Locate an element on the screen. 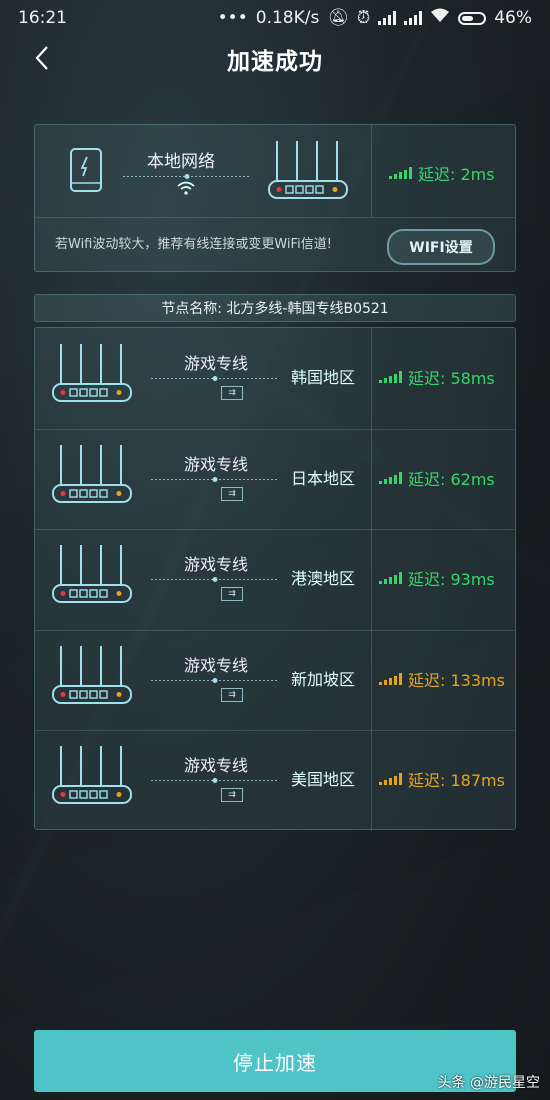  wifi-status-icon is located at coordinates (440, 18).